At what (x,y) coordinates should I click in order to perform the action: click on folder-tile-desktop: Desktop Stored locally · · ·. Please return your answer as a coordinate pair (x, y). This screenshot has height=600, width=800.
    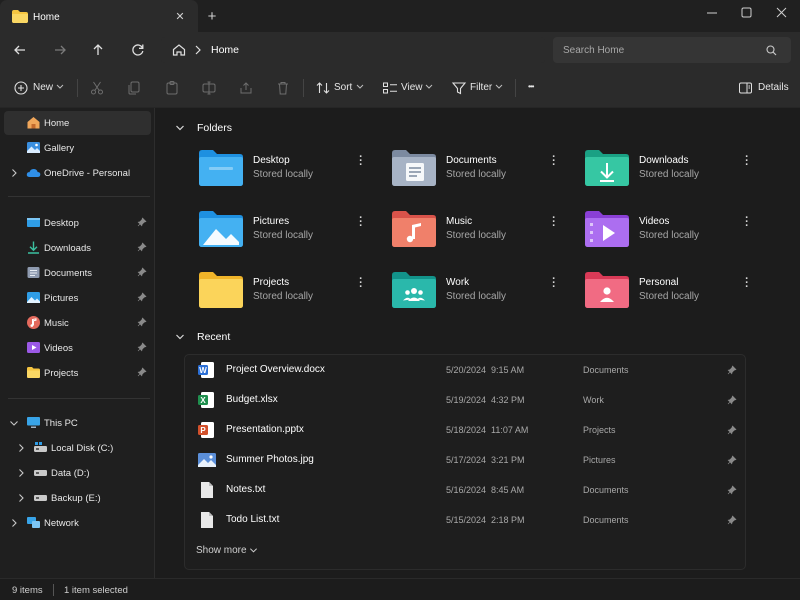
    Looking at the image, I should click on (289, 172).